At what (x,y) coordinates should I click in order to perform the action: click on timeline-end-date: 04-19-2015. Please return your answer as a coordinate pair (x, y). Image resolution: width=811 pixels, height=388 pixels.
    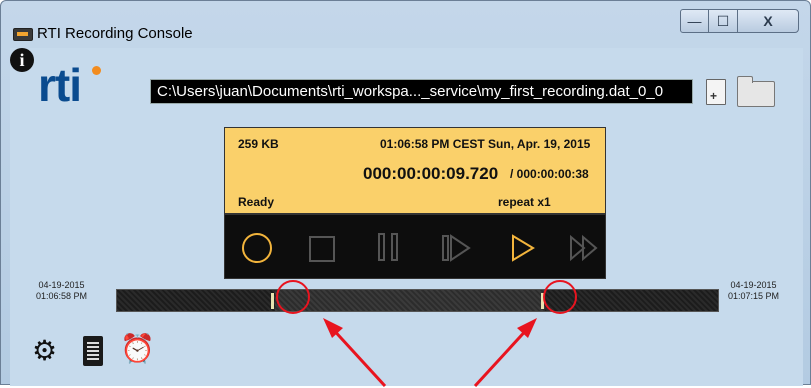
    Looking at the image, I should click on (753, 285).